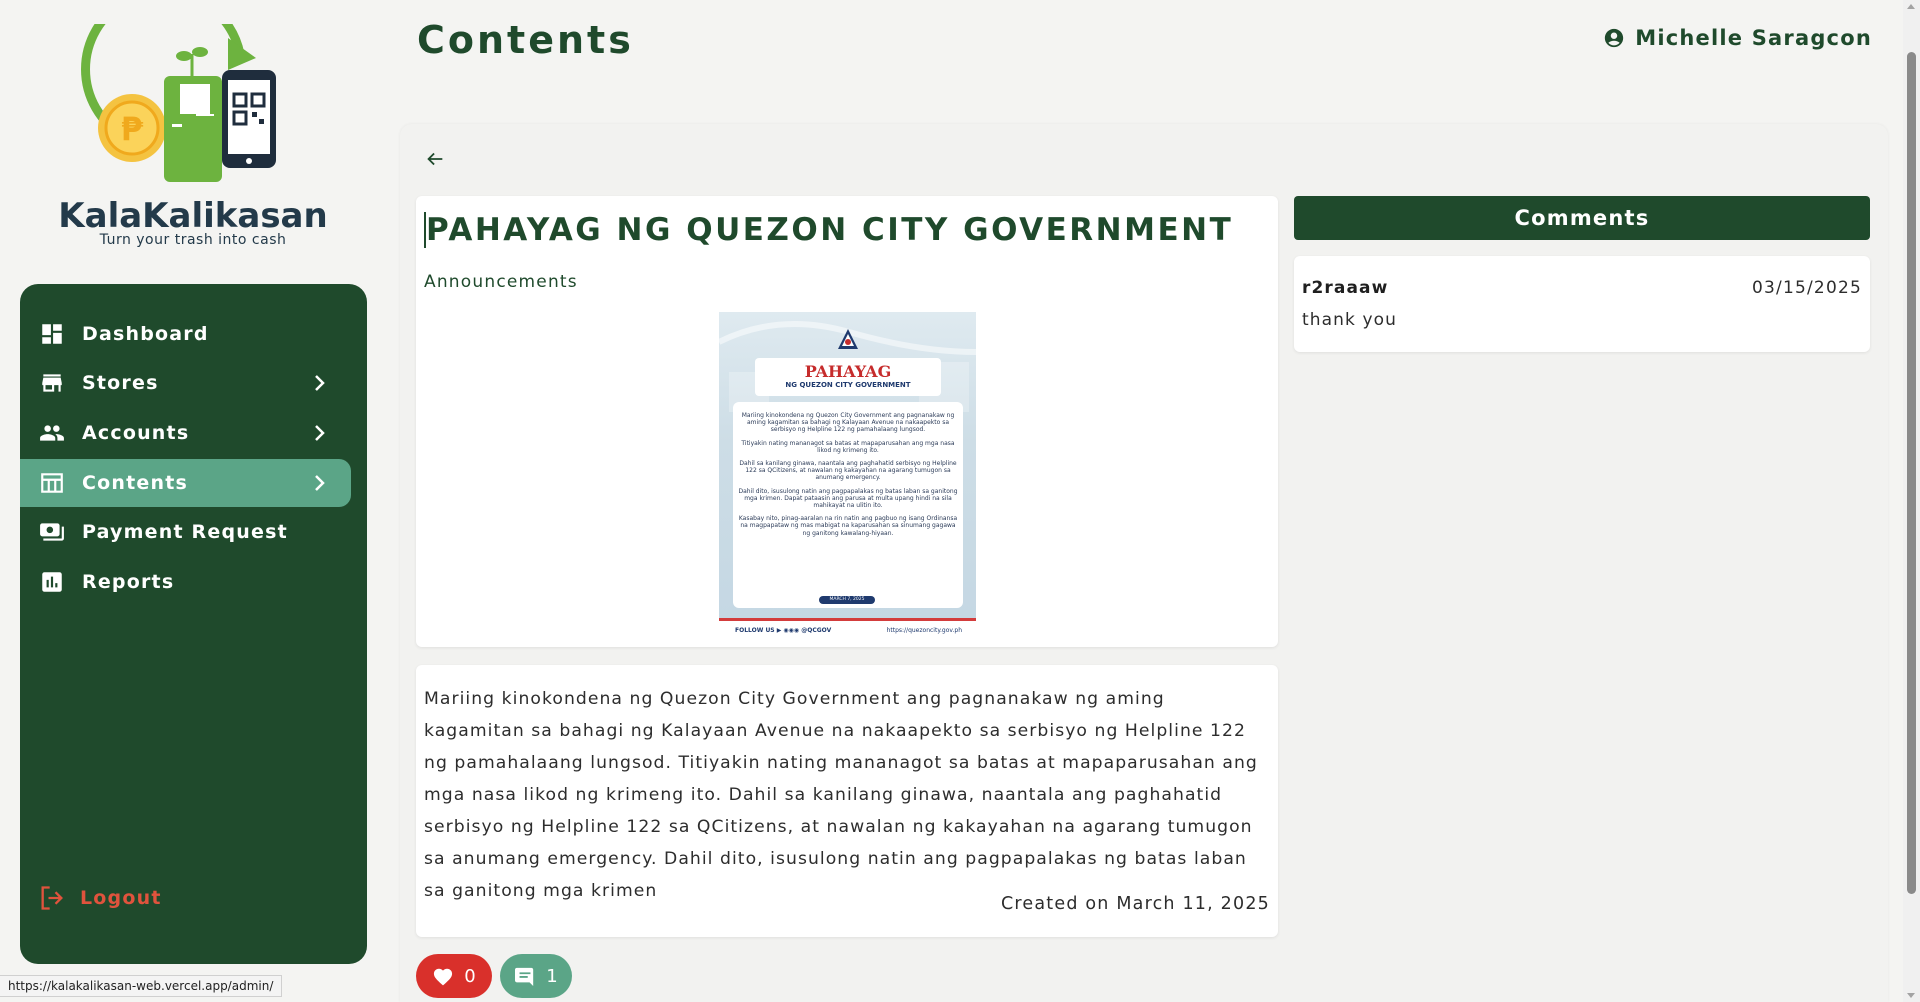  Describe the element at coordinates (136, 433) in the screenshot. I see `sidebar-item-label: Accounts` at that location.